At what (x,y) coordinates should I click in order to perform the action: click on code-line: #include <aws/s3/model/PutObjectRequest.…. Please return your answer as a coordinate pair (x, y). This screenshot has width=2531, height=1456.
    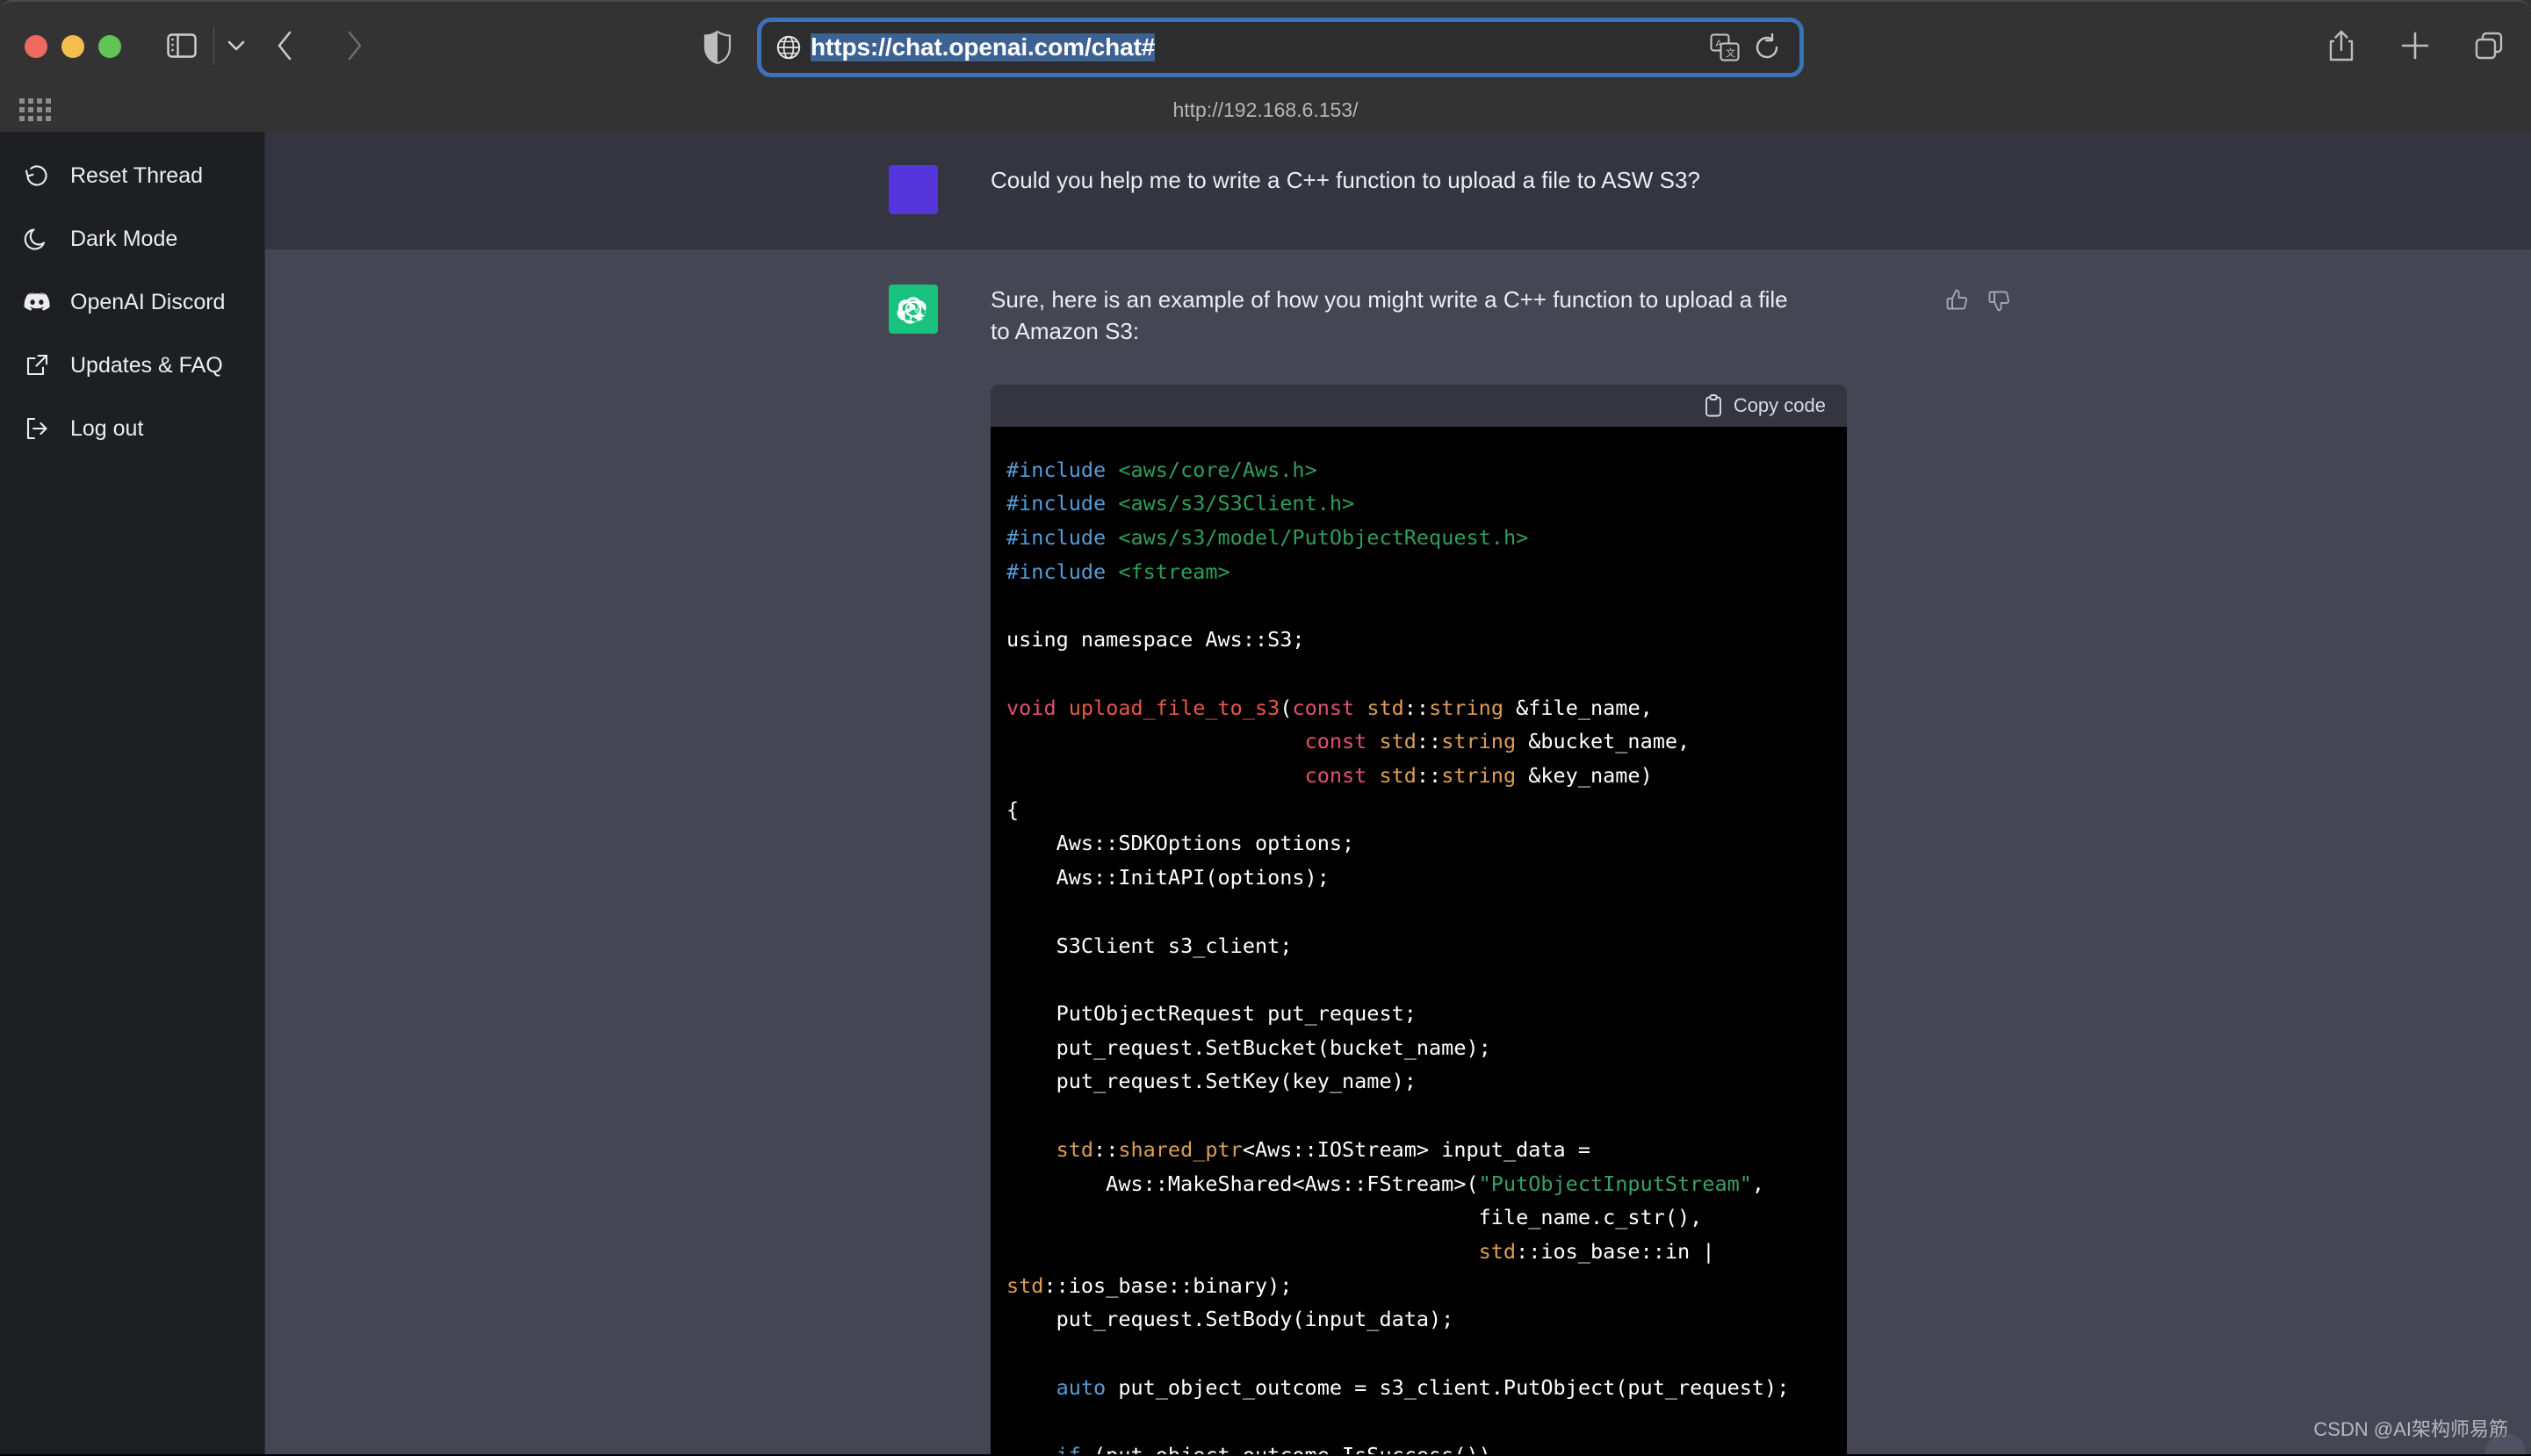
    Looking at the image, I should click on (1426, 538).